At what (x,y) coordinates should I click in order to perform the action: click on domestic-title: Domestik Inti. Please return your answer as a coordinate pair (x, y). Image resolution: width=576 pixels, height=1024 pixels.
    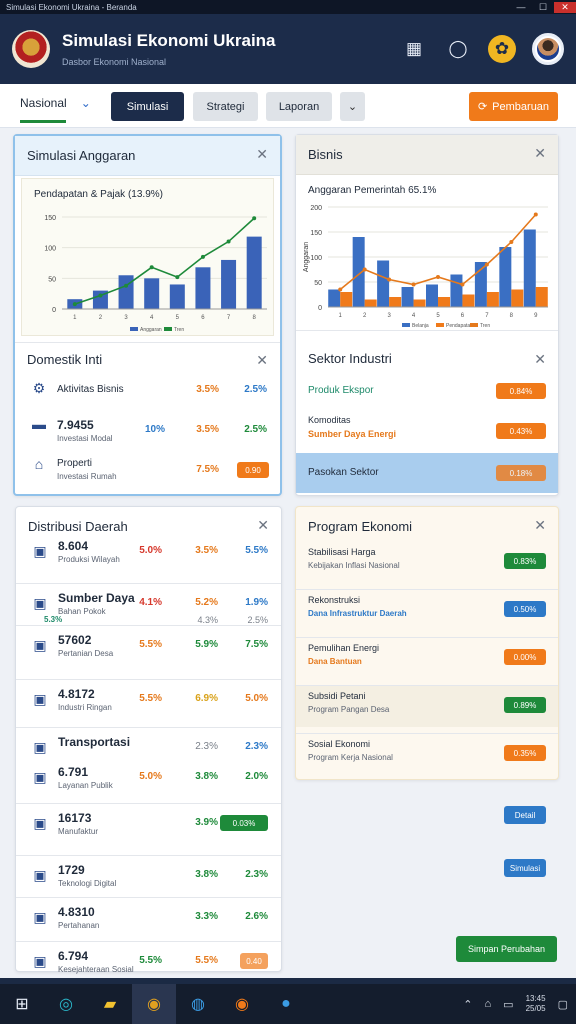
    Looking at the image, I should click on (65, 359).